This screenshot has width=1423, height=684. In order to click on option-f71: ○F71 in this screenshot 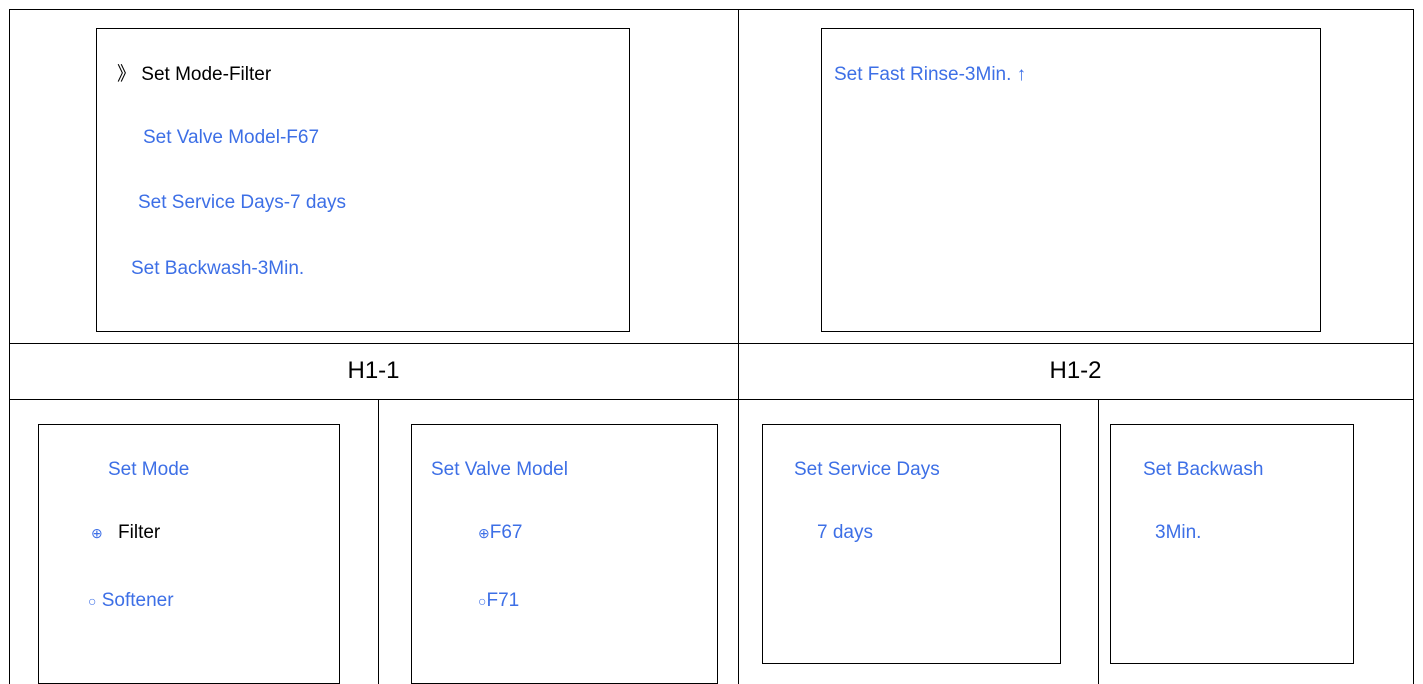, I will do `click(498, 601)`.